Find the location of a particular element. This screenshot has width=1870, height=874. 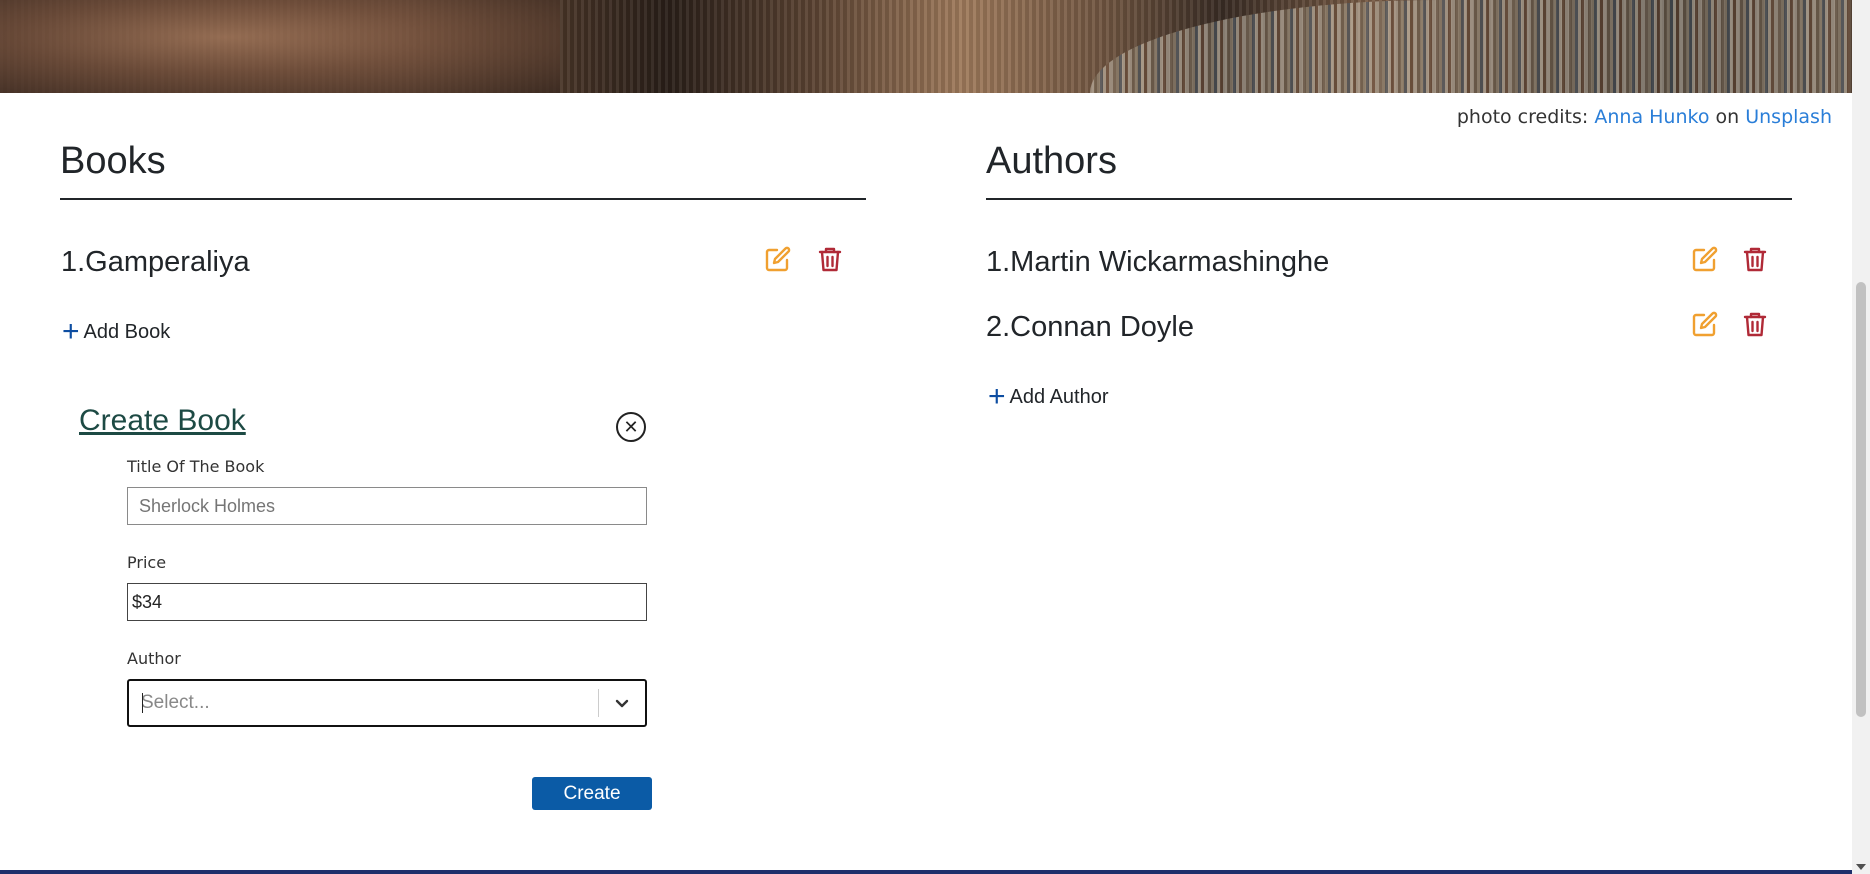

create-book-title: Create Book is located at coordinates (162, 421).